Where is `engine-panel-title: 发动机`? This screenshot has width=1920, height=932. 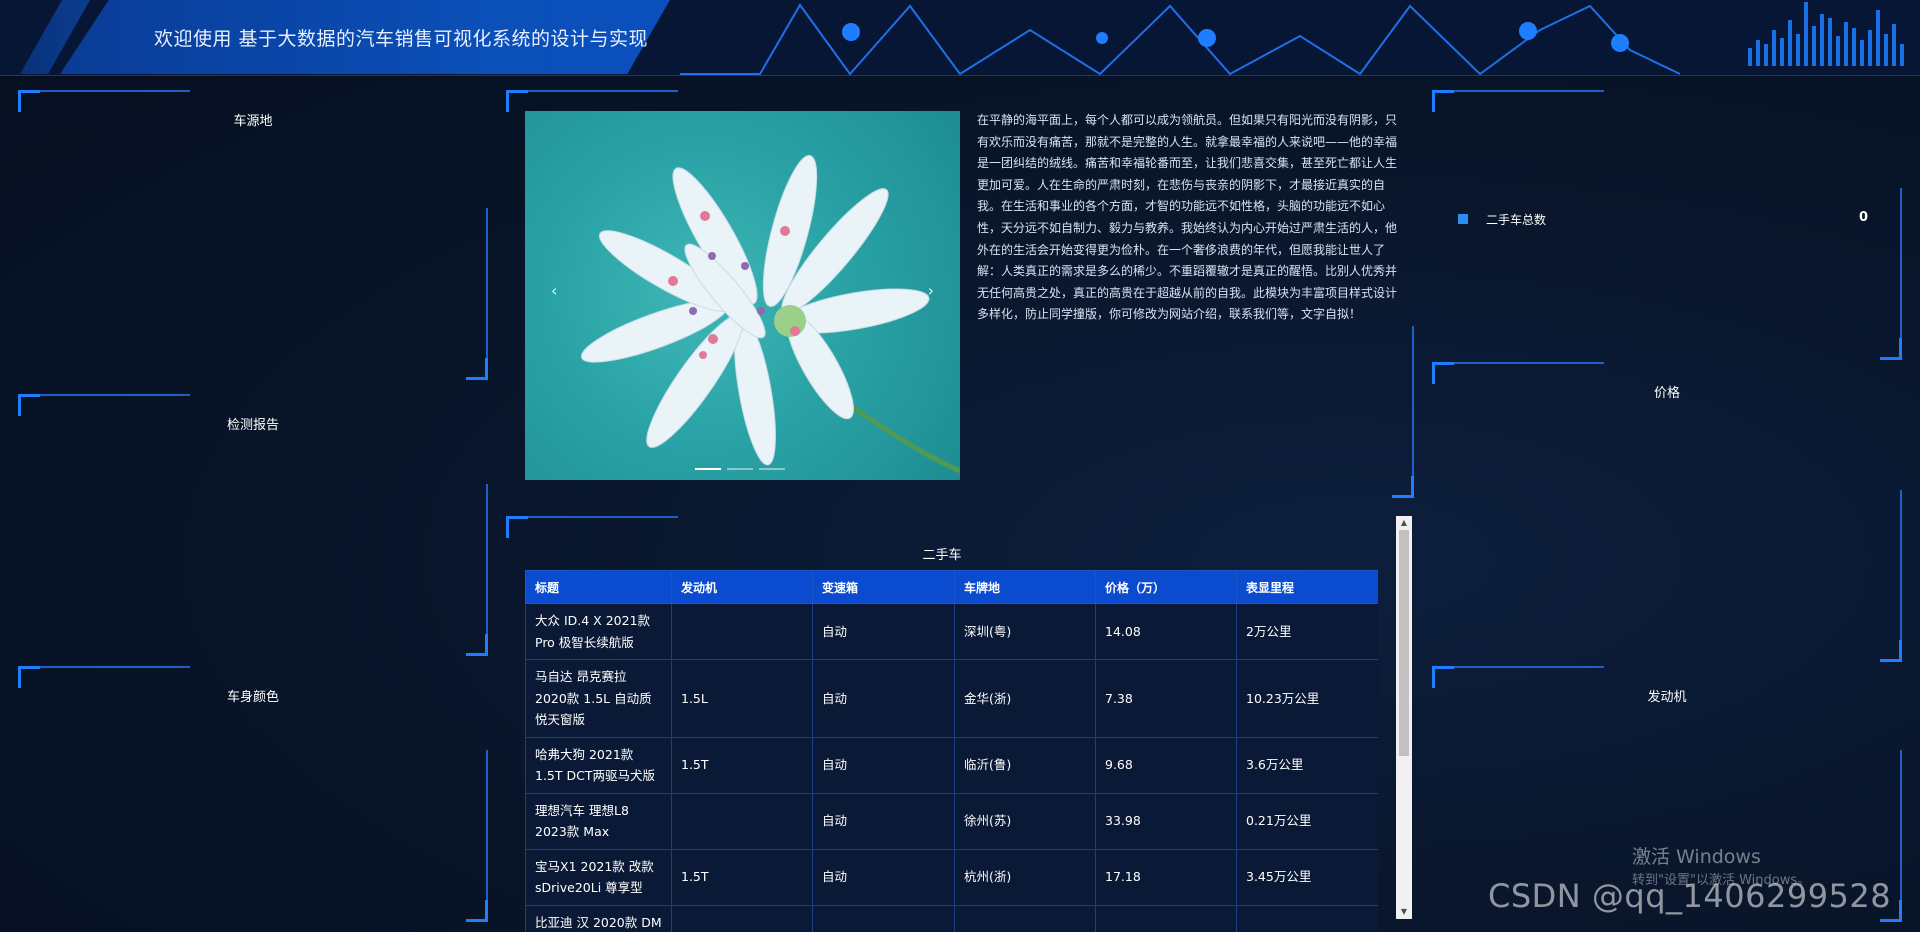
engine-panel-title: 发动机 is located at coordinates (1667, 697).